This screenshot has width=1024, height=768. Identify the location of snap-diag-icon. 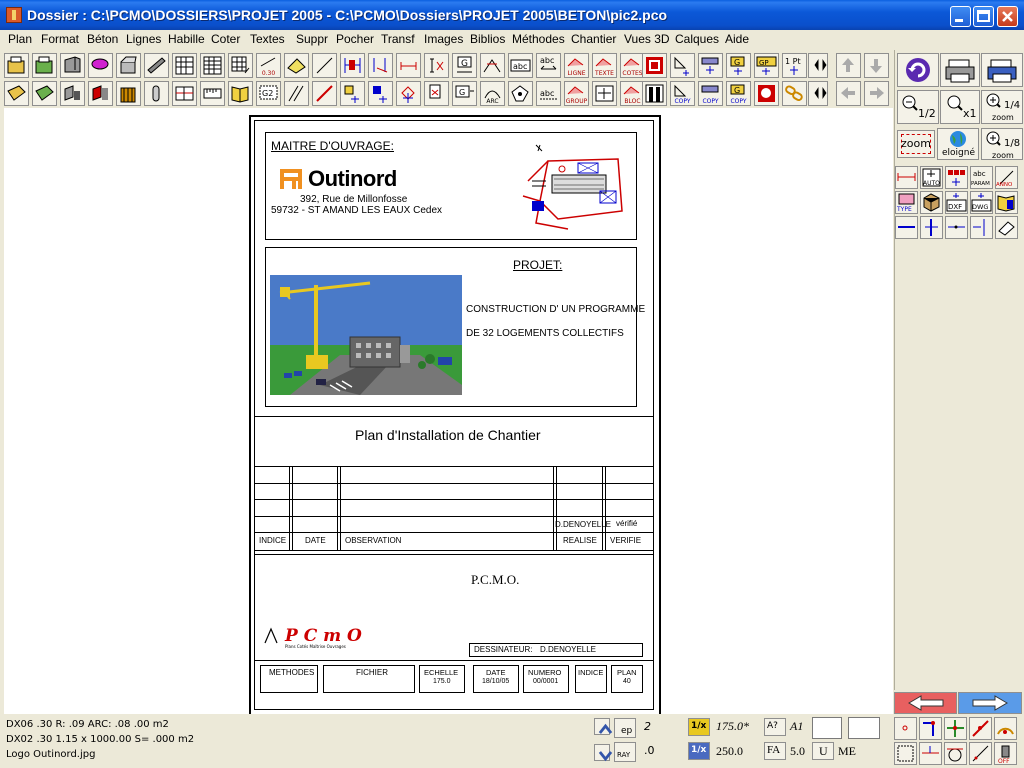
(980, 753).